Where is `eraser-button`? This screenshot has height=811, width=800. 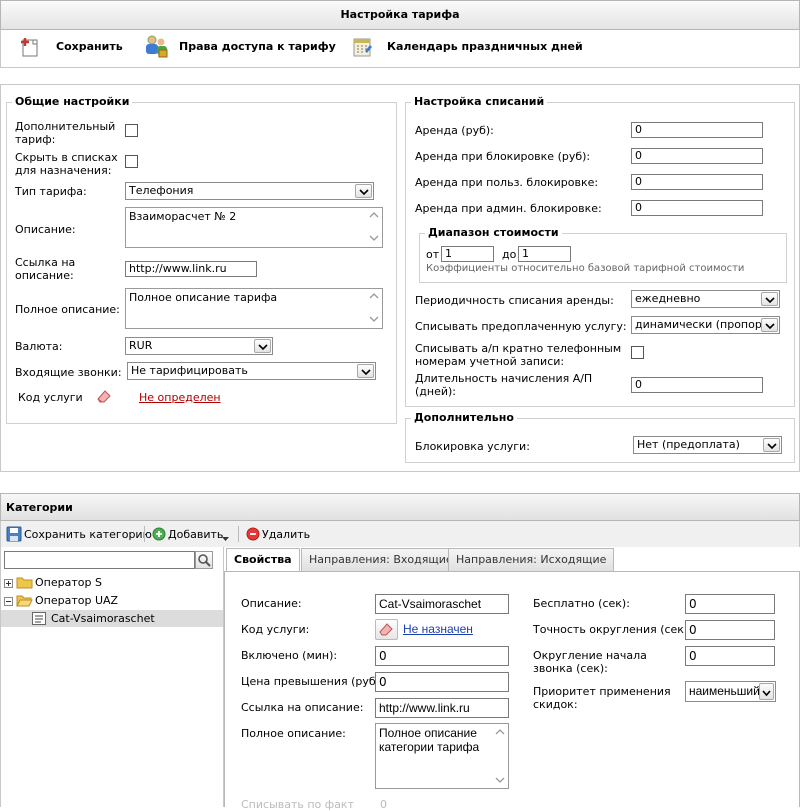 eraser-button is located at coordinates (386, 629).